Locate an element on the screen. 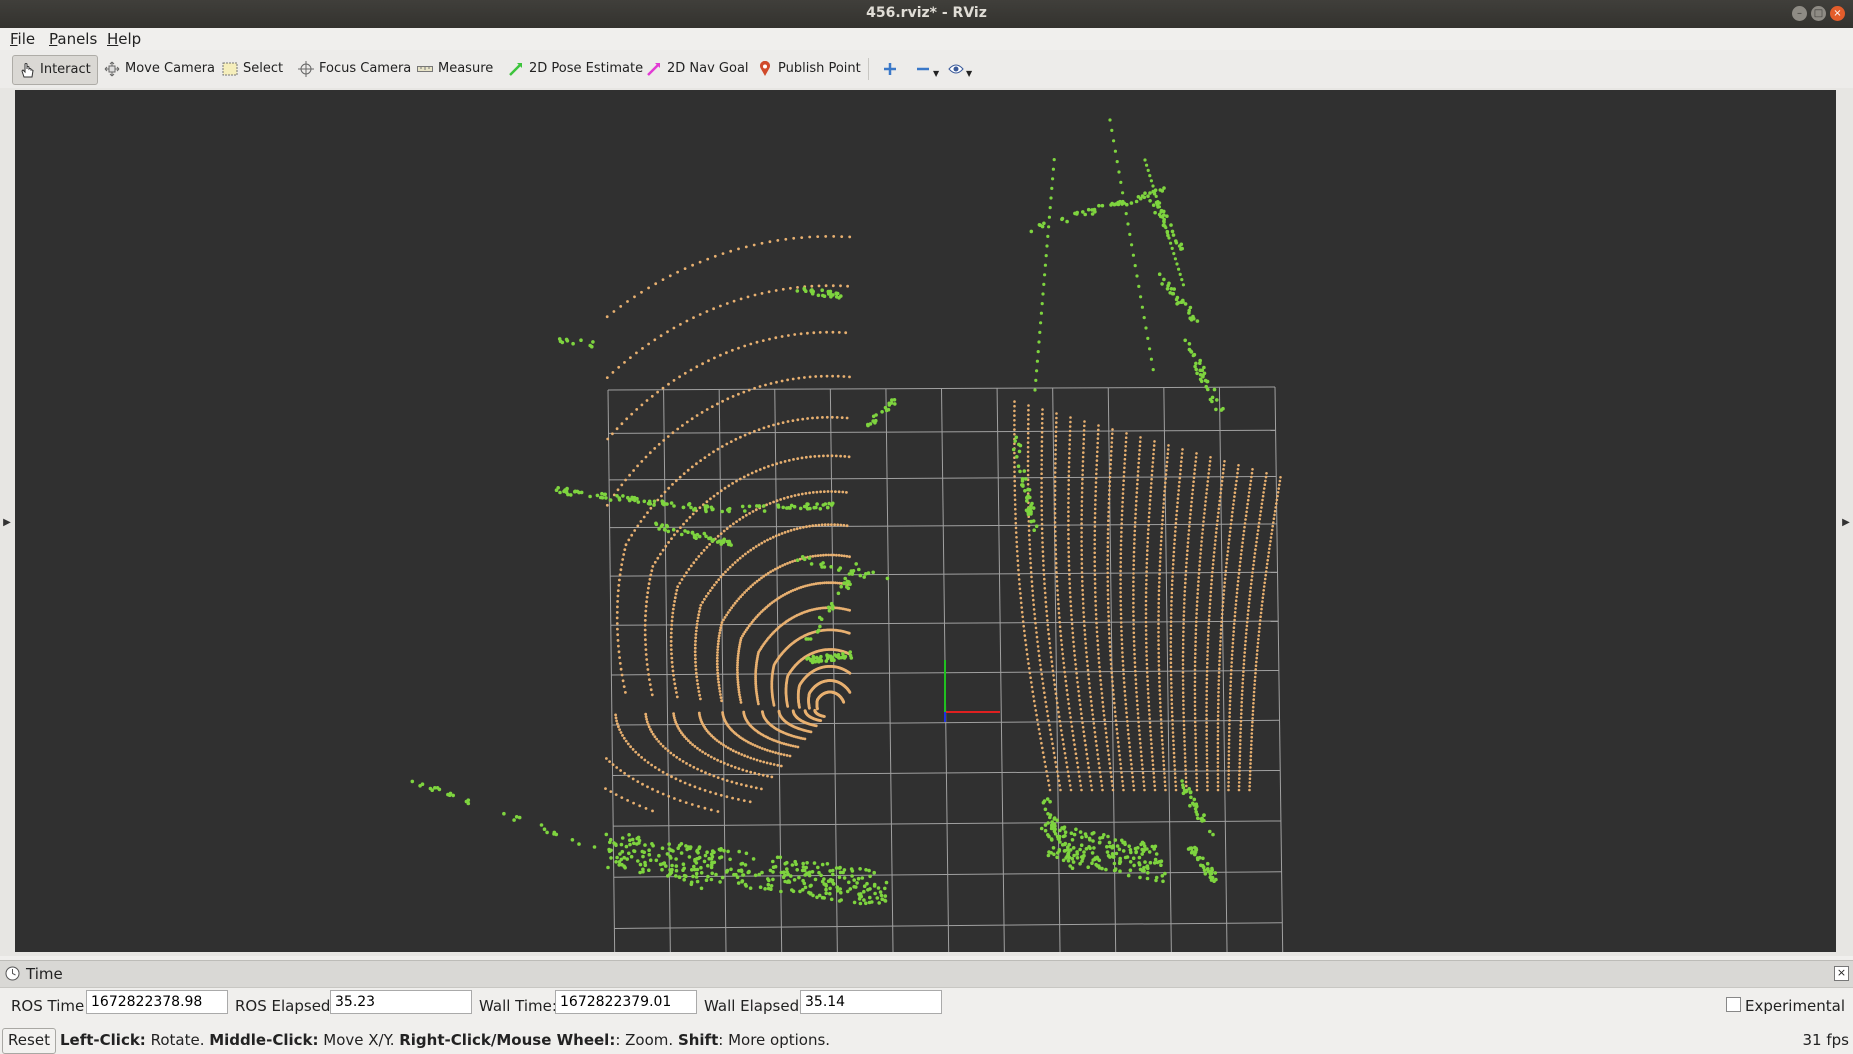  tool-measure: Measure is located at coordinates (455, 69).